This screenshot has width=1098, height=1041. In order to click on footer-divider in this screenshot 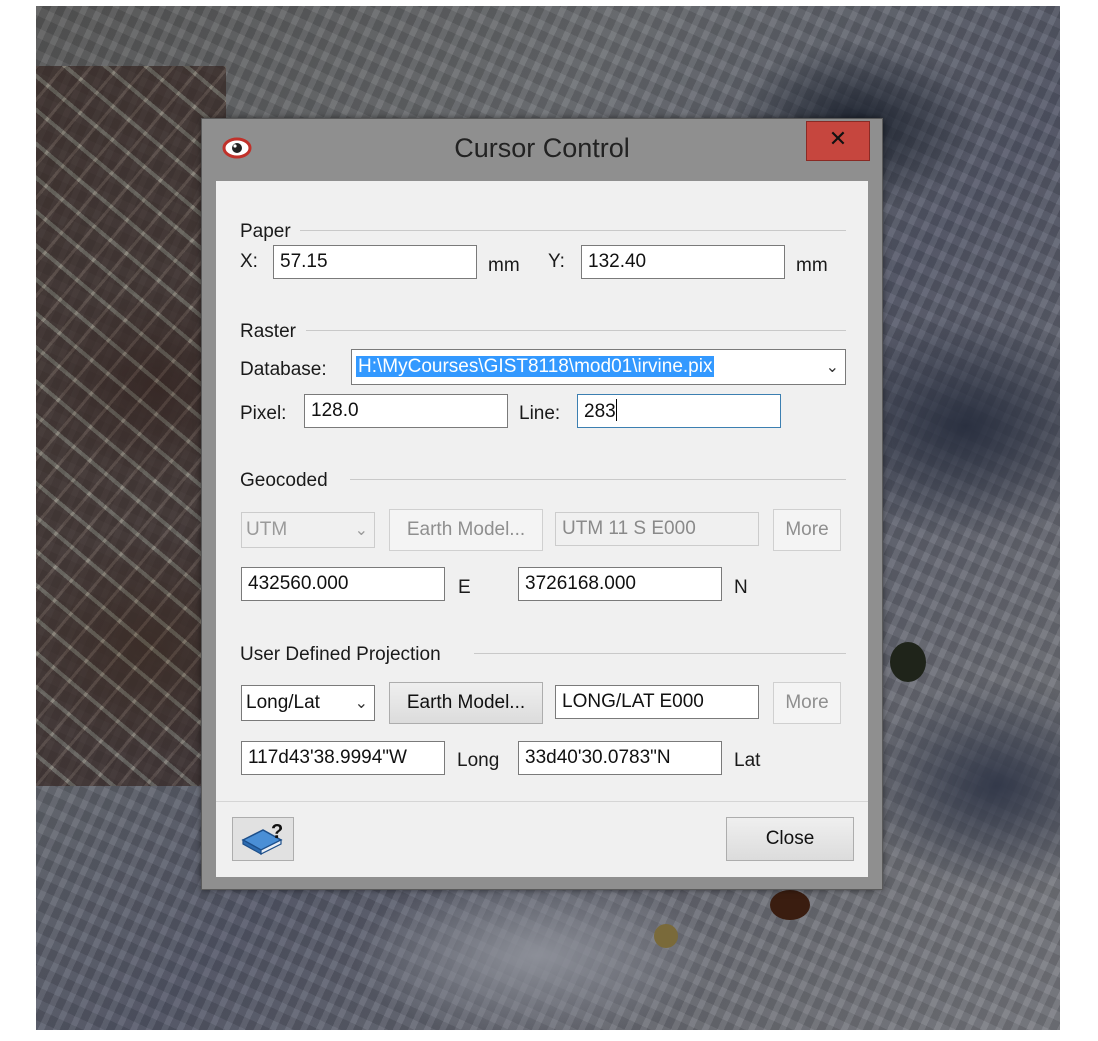, I will do `click(542, 801)`.